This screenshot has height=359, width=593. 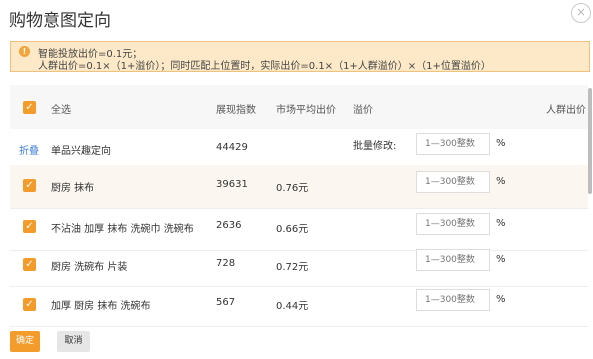 I want to click on confirm-button: 确定, so click(x=25, y=341).